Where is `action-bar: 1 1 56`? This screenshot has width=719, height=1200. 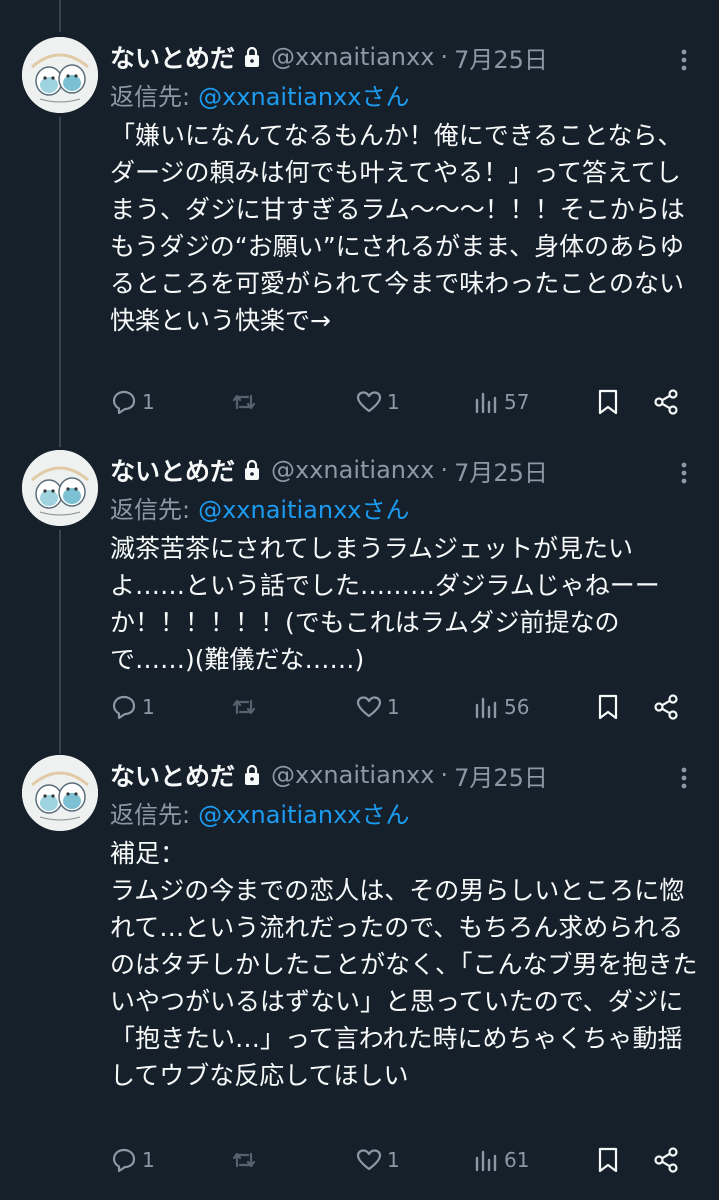
action-bar: 1 1 56 is located at coordinates (400, 707).